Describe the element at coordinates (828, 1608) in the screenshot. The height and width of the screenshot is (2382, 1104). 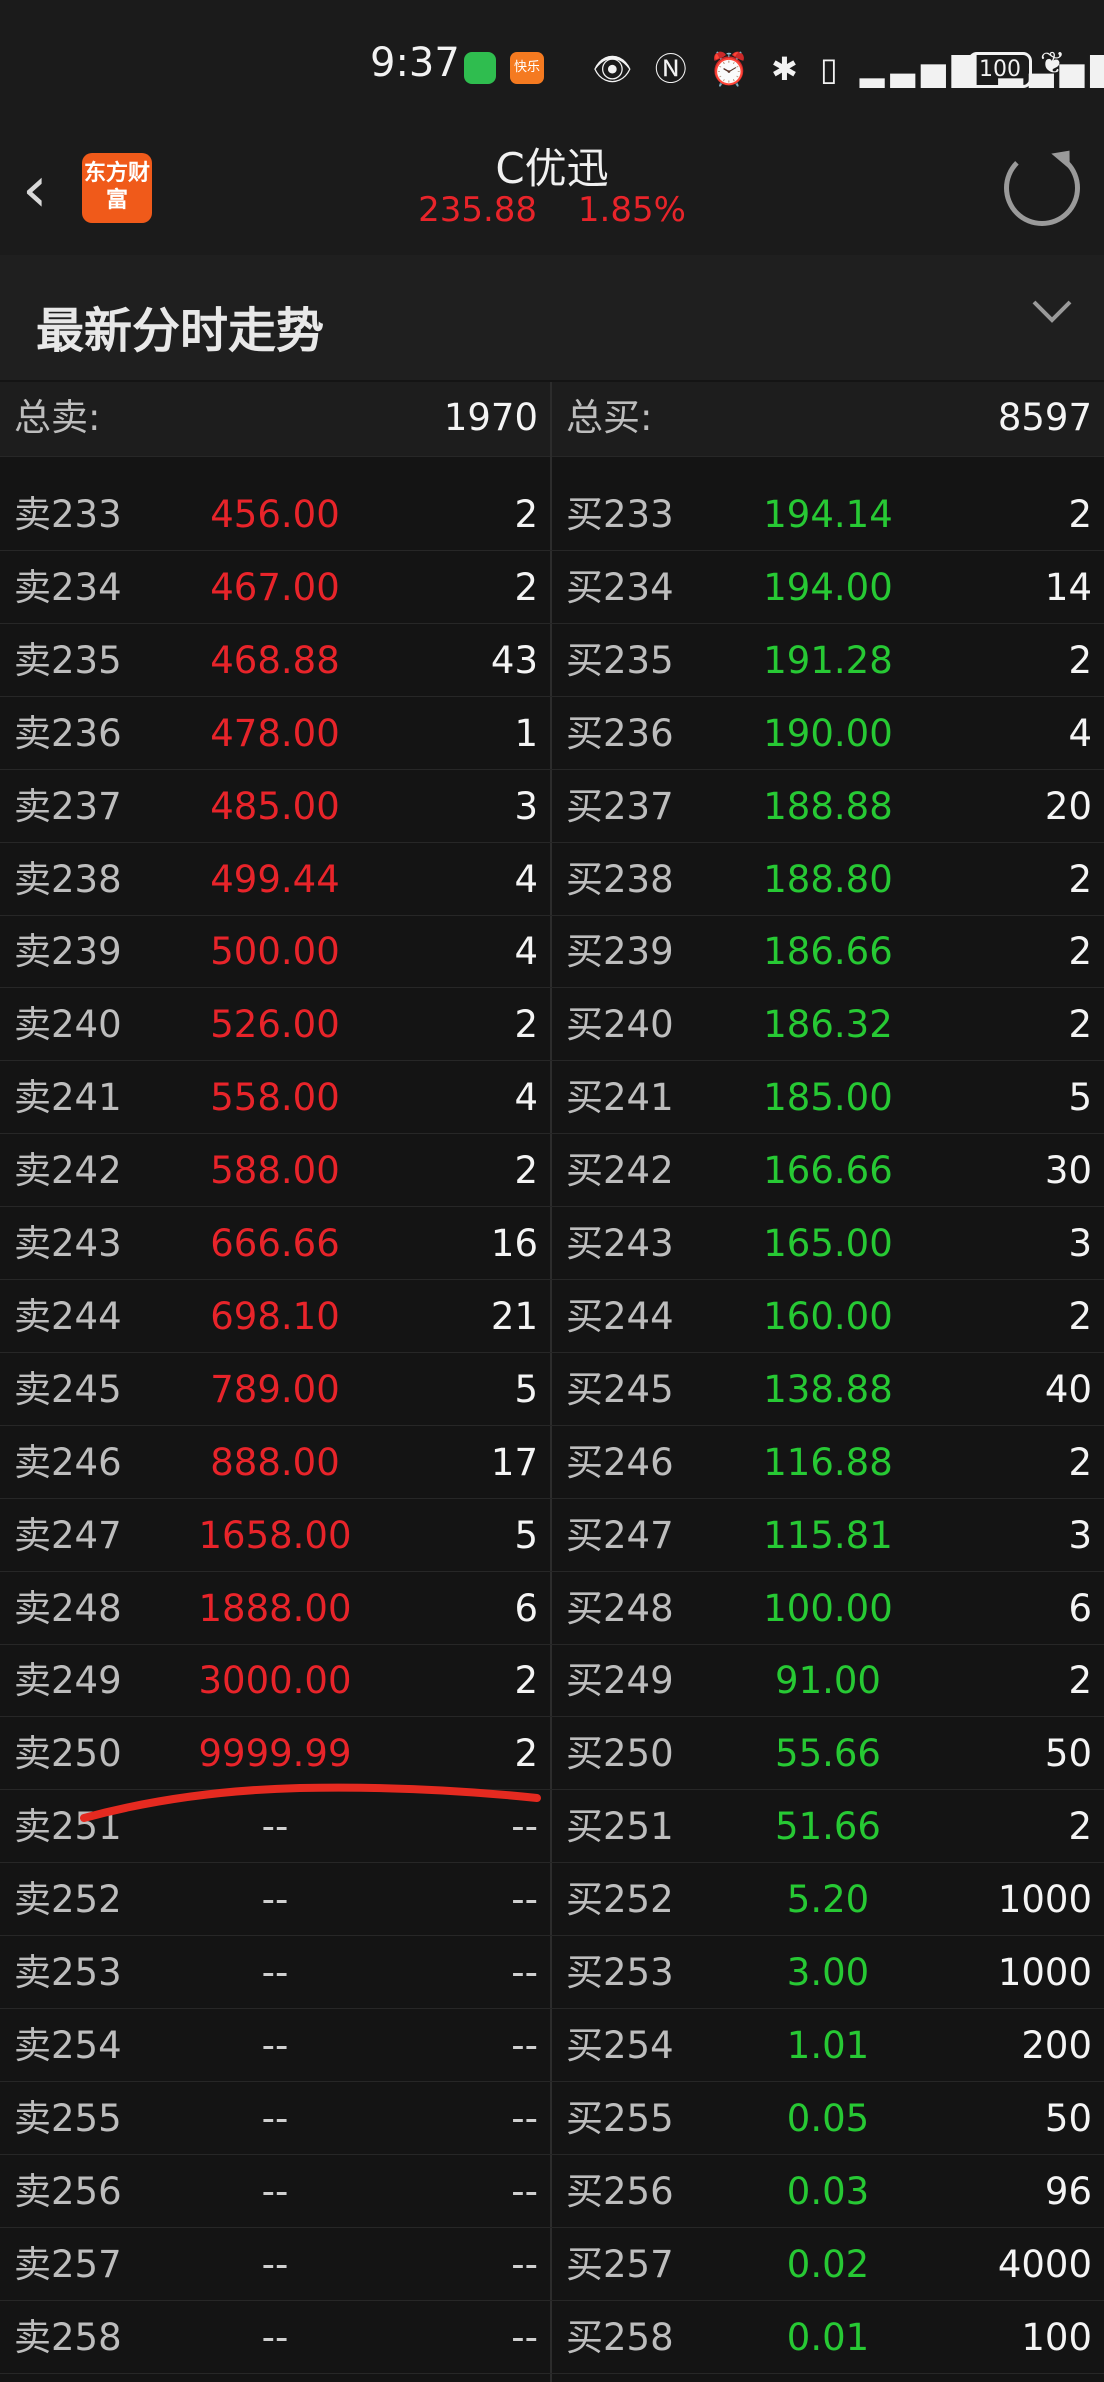
I see `buy-price: 100.00` at that location.